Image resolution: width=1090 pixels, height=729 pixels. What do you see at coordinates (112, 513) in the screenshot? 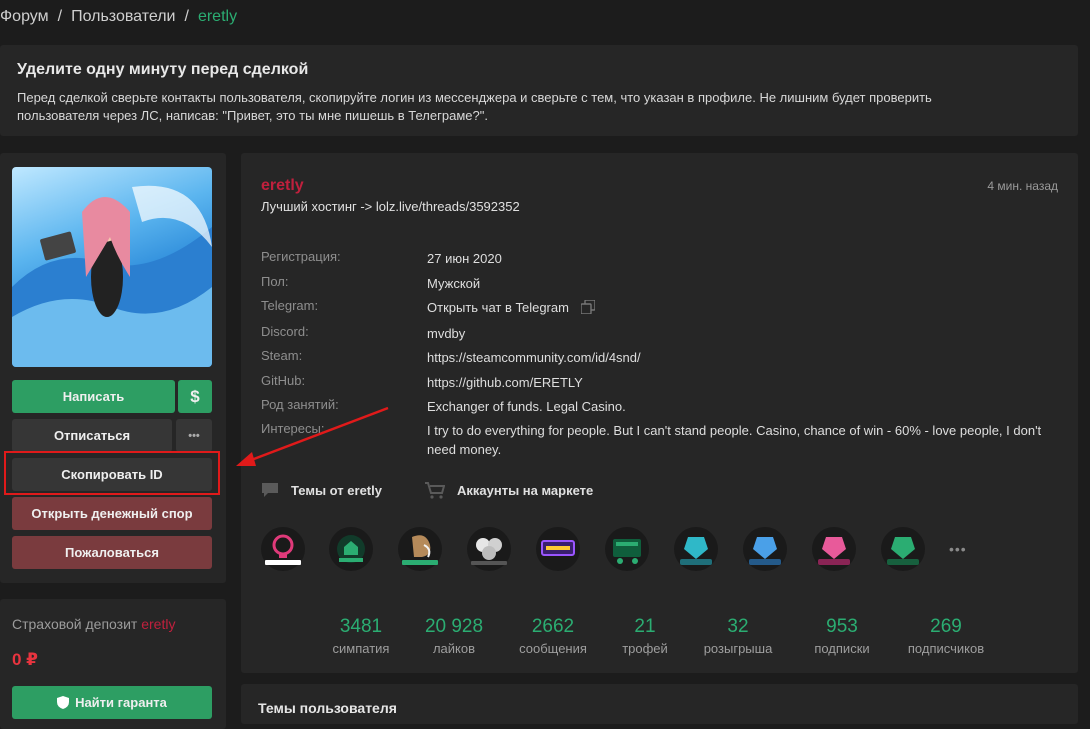
I see `open-dispute-button: Открыть денежный спор` at bounding box center [112, 513].